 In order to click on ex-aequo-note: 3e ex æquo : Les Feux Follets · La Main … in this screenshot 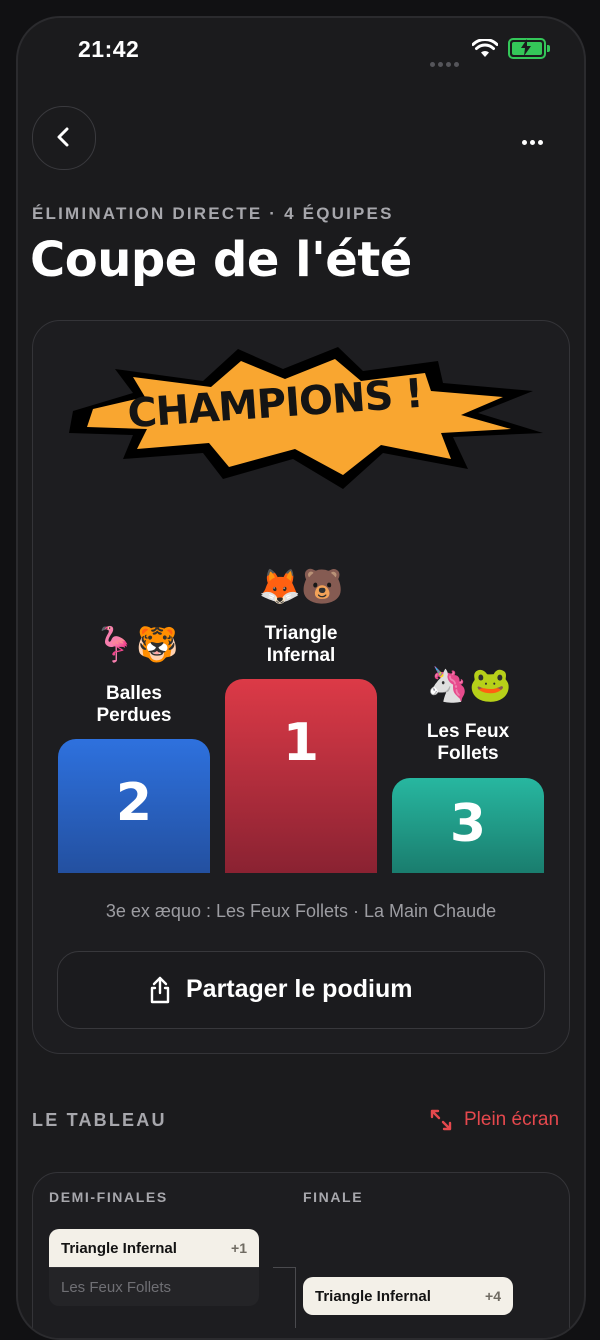, I will do `click(301, 911)`.